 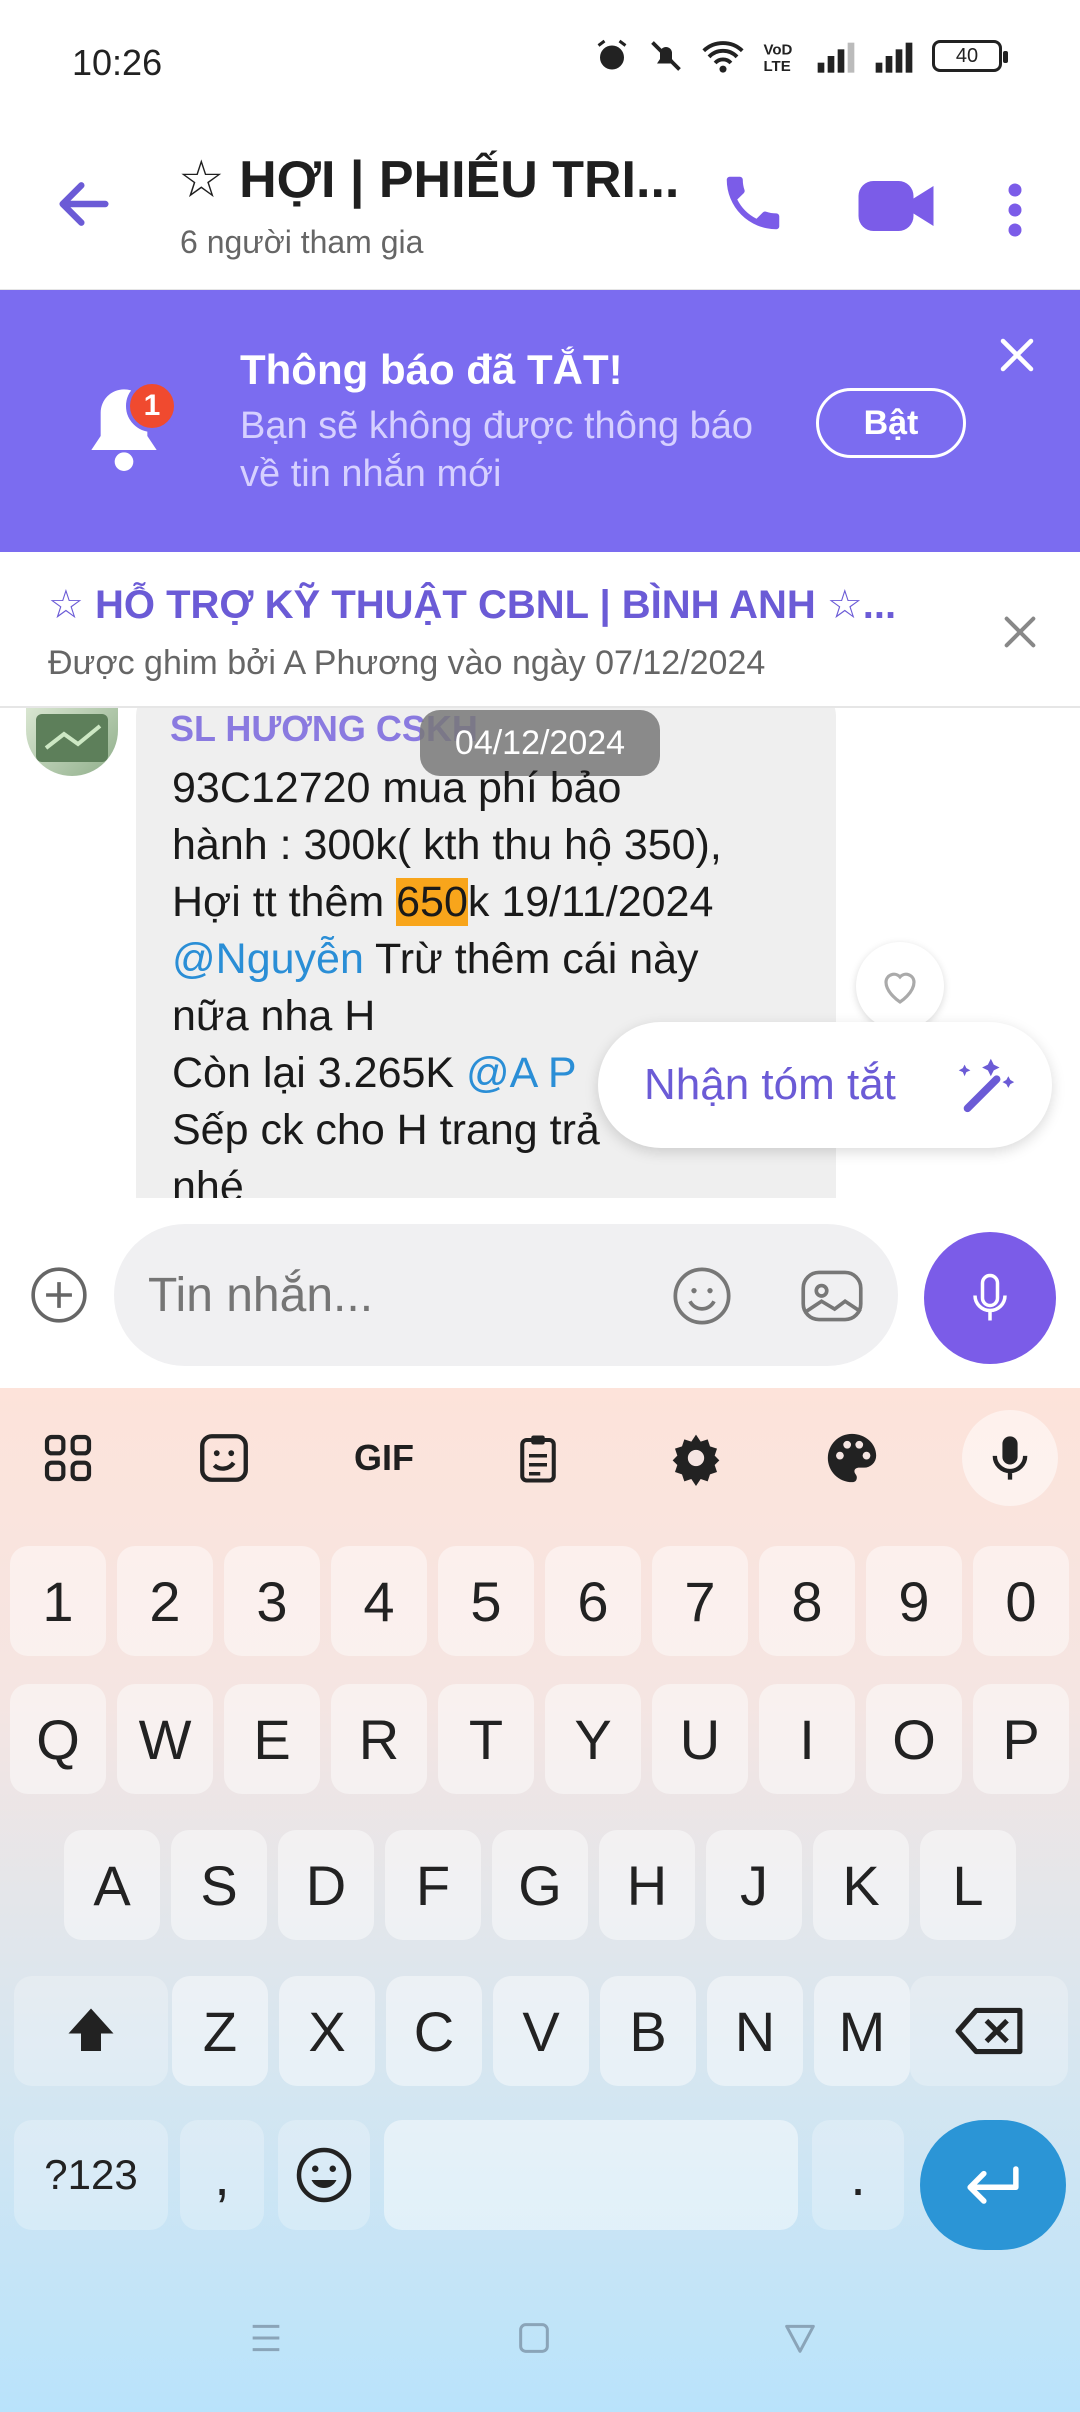 What do you see at coordinates (593, 1739) in the screenshot?
I see `key-y: Y` at bounding box center [593, 1739].